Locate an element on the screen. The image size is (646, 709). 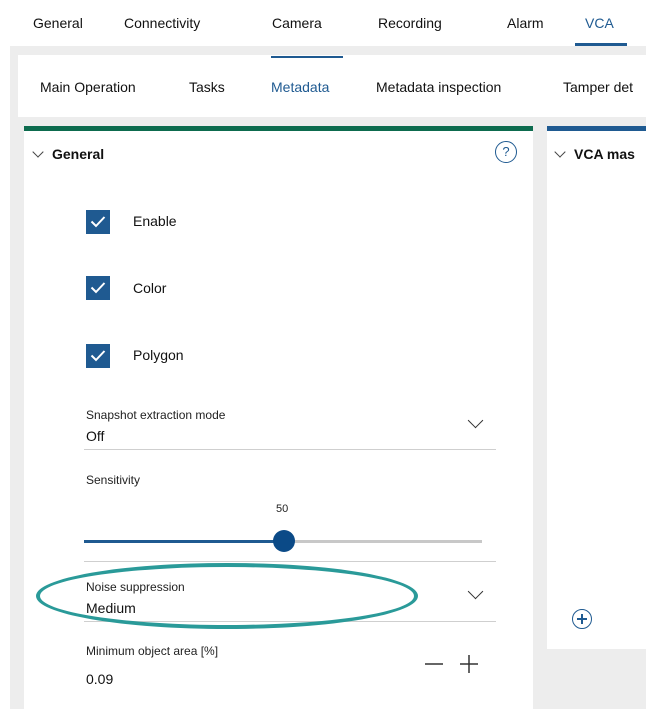
sensitivity-label: Sensitivity is located at coordinates (113, 480).